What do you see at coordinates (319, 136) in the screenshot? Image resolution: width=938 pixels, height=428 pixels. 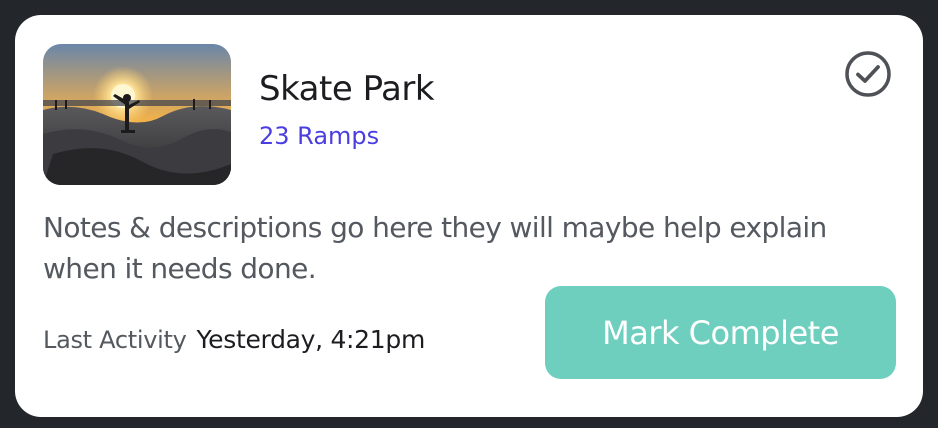 I see `ramp-count: 23 Ramps` at bounding box center [319, 136].